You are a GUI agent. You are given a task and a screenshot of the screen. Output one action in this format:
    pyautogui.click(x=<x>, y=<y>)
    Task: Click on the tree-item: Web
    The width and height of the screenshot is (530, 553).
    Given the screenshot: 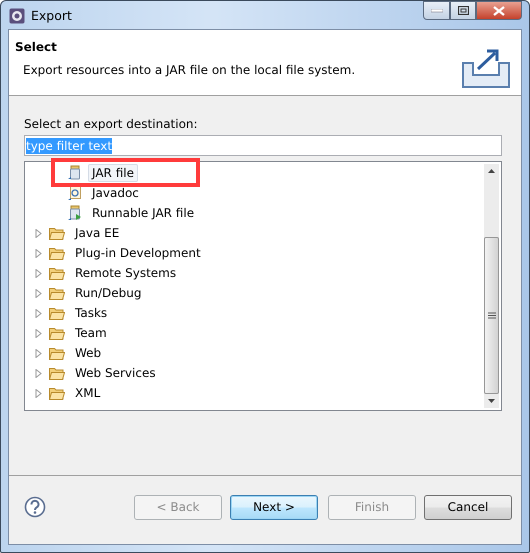 What is the action you would take?
    pyautogui.click(x=88, y=353)
    